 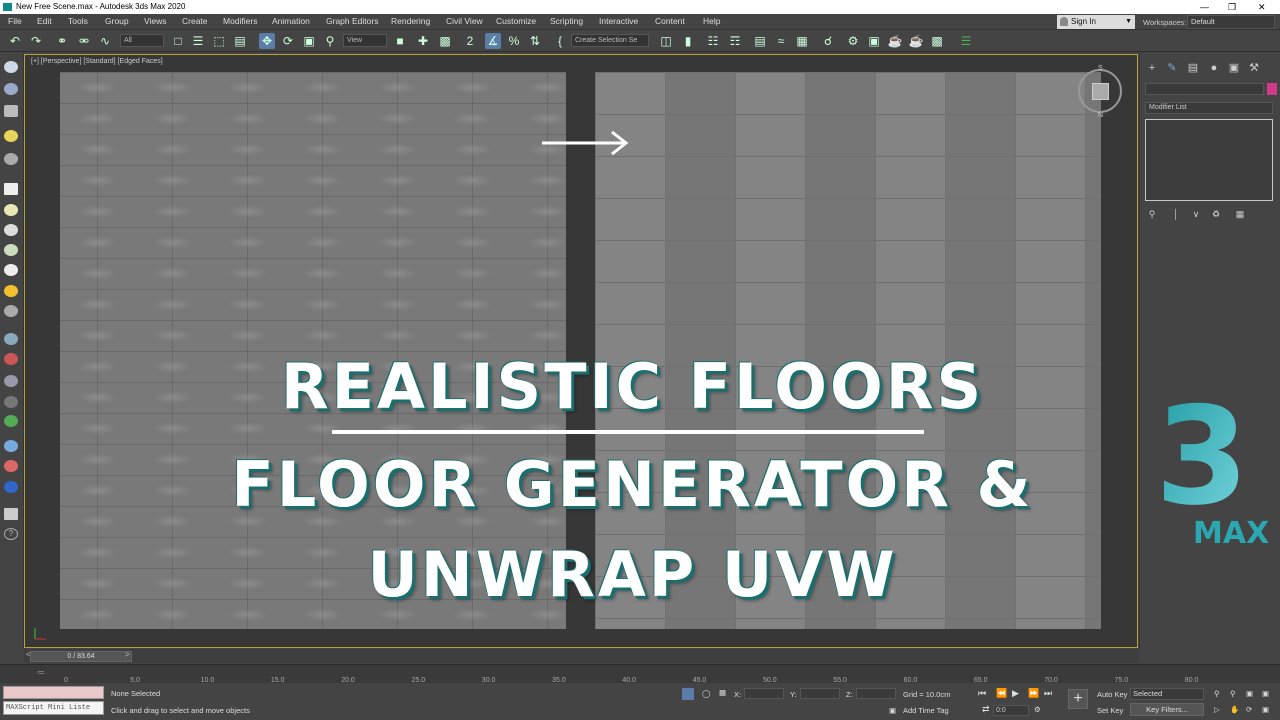 I want to click on menu-create: Create, so click(x=195, y=21).